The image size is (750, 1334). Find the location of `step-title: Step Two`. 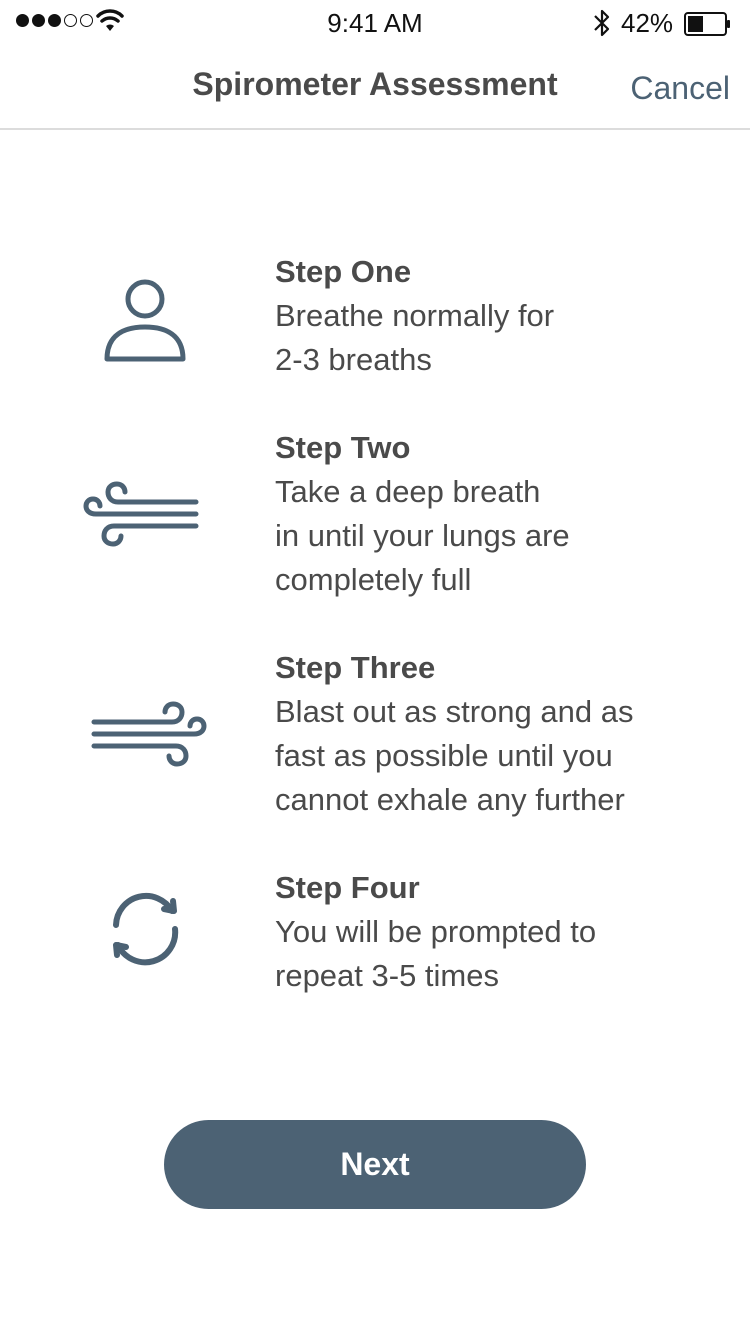

step-title: Step Two is located at coordinates (343, 447).